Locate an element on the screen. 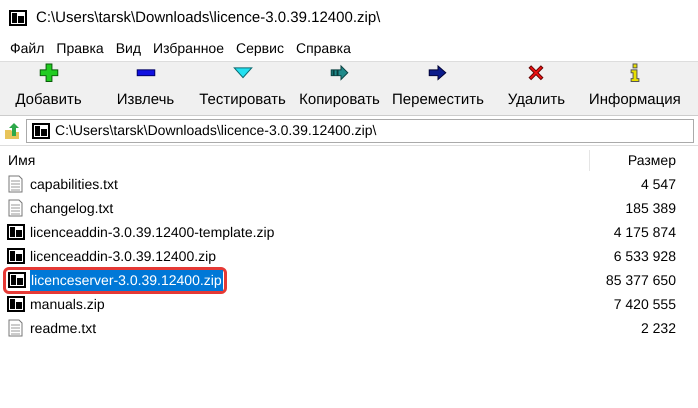  file-size: 2 232 is located at coordinates (658, 328).